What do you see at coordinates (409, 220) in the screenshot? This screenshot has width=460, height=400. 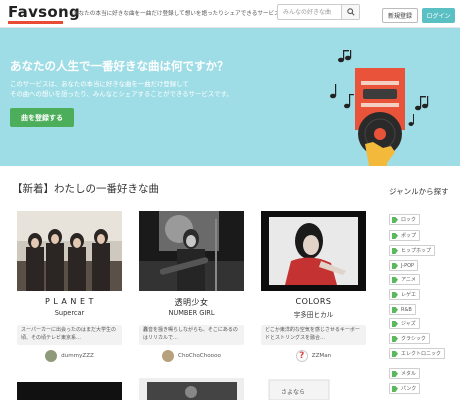 I see `genre-tag-label: ロック` at bounding box center [409, 220].